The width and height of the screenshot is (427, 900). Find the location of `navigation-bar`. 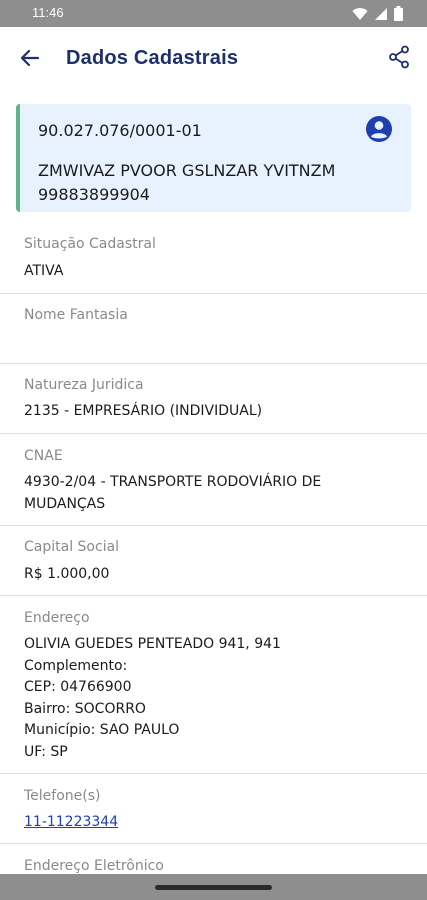

navigation-bar is located at coordinates (213, 887).